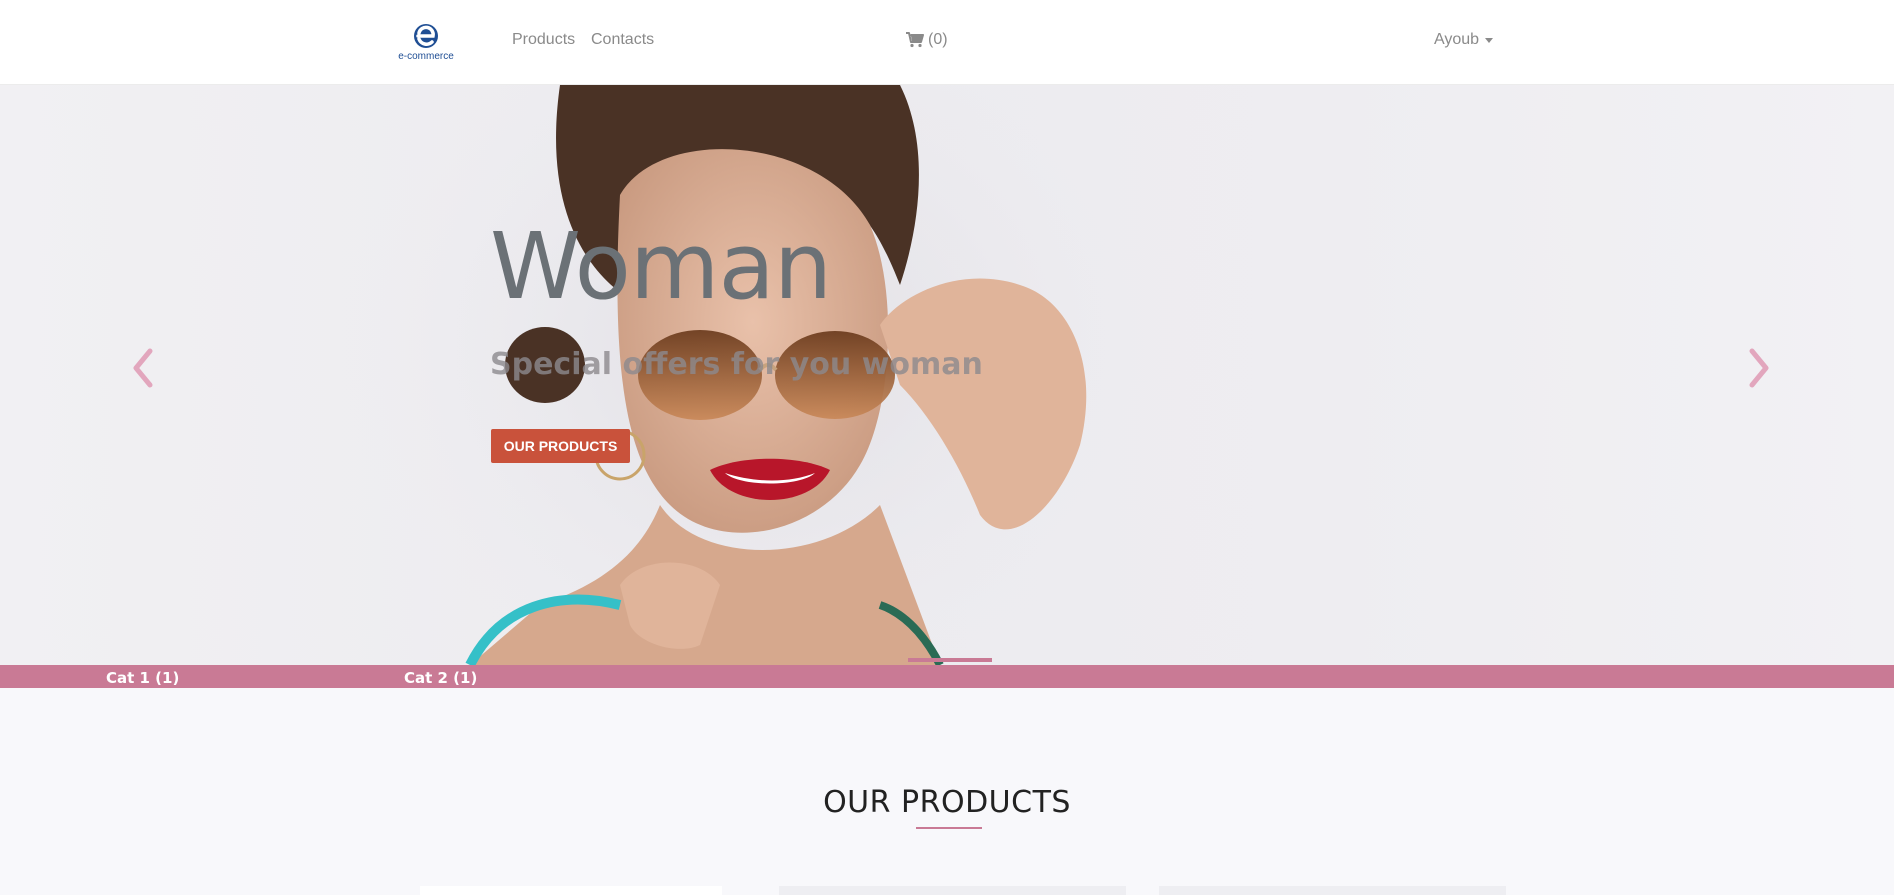 The image size is (1894, 895). I want to click on section-title-underline, so click(949, 828).